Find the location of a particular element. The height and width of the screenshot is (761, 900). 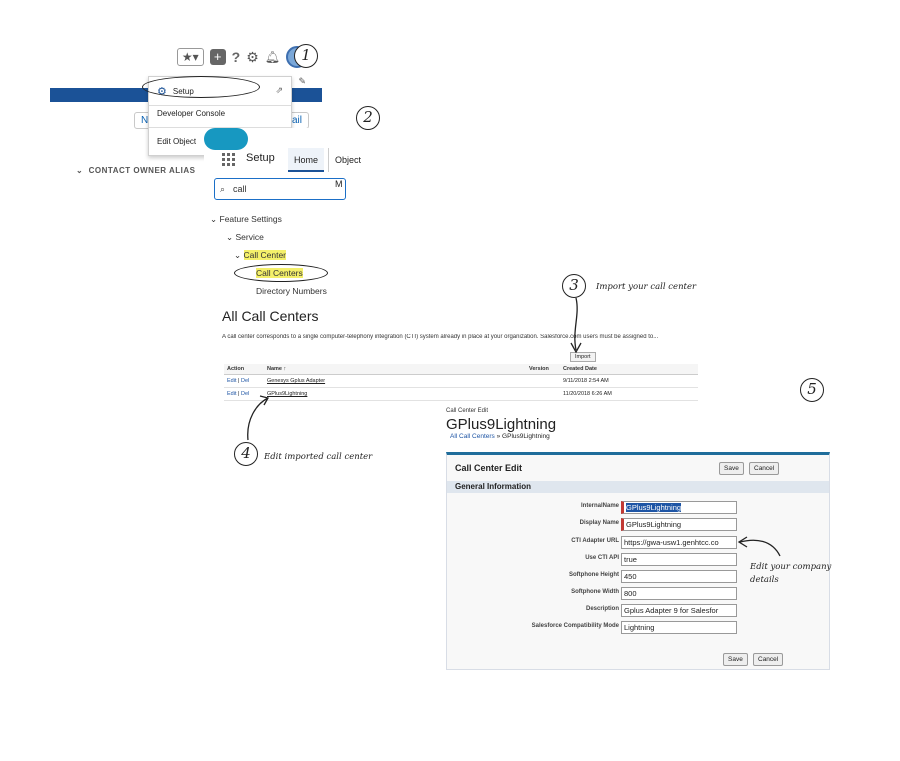

call-center-name-link: GPlus9Lightning is located at coordinates (287, 394).